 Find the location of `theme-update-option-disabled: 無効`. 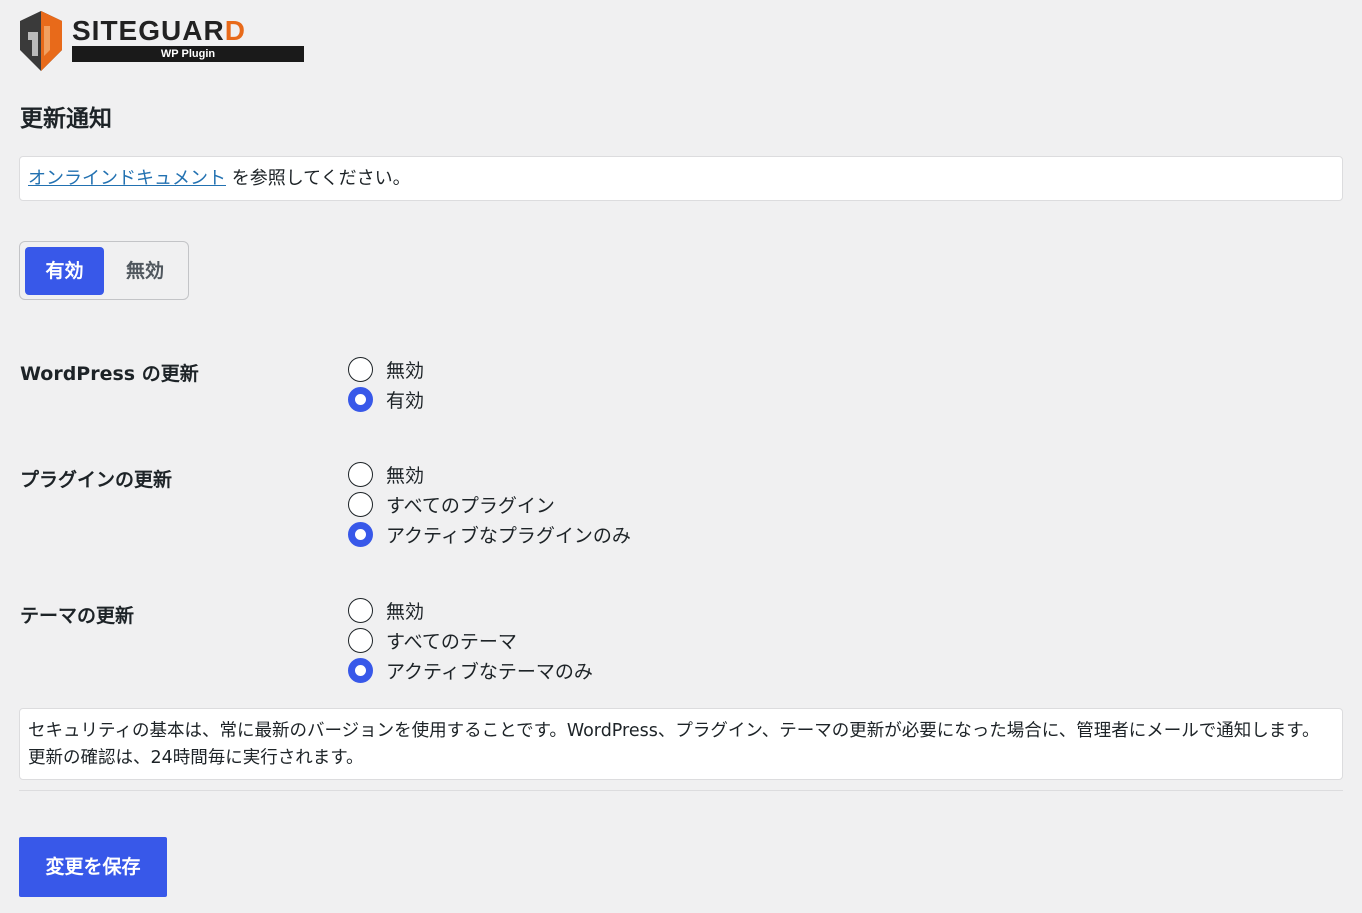

theme-update-option-disabled: 無効 is located at coordinates (386, 610).